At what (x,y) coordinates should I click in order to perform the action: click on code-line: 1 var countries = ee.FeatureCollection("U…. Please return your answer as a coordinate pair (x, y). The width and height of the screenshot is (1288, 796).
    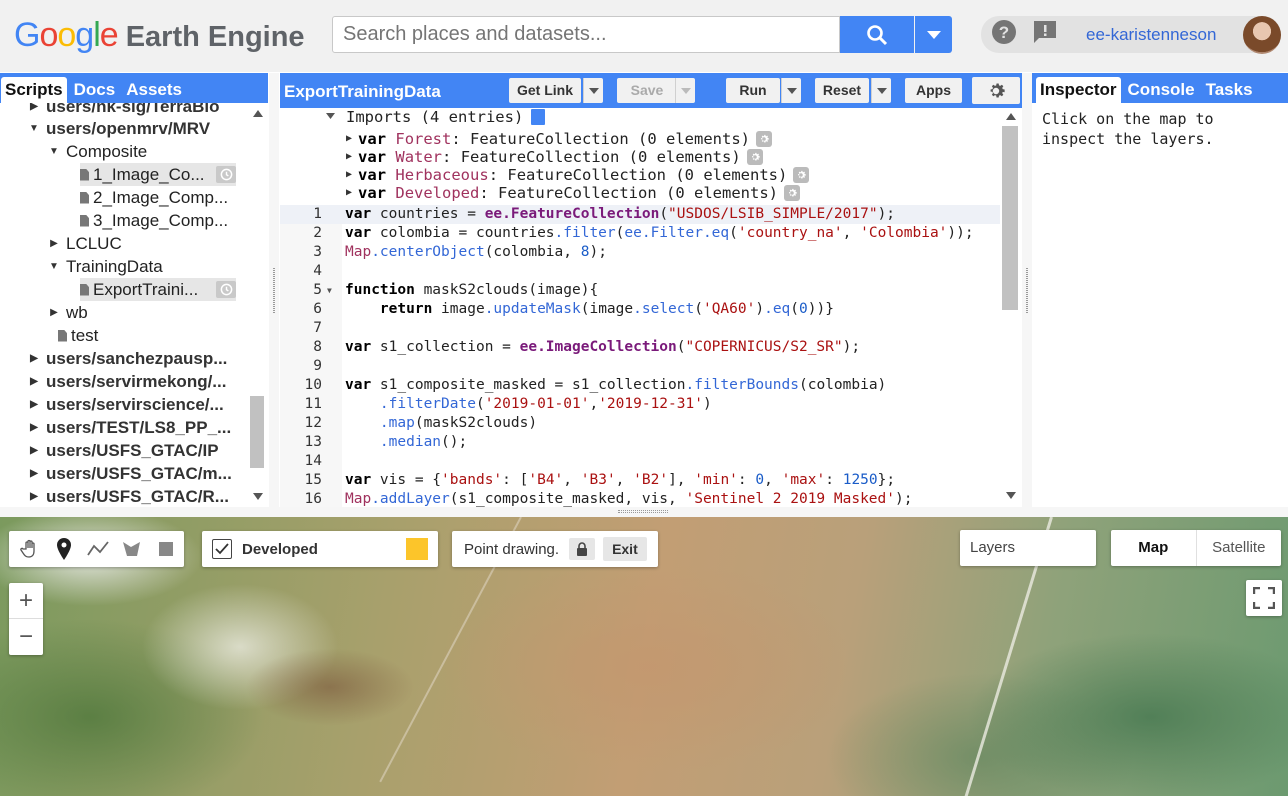
    Looking at the image, I should click on (640, 214).